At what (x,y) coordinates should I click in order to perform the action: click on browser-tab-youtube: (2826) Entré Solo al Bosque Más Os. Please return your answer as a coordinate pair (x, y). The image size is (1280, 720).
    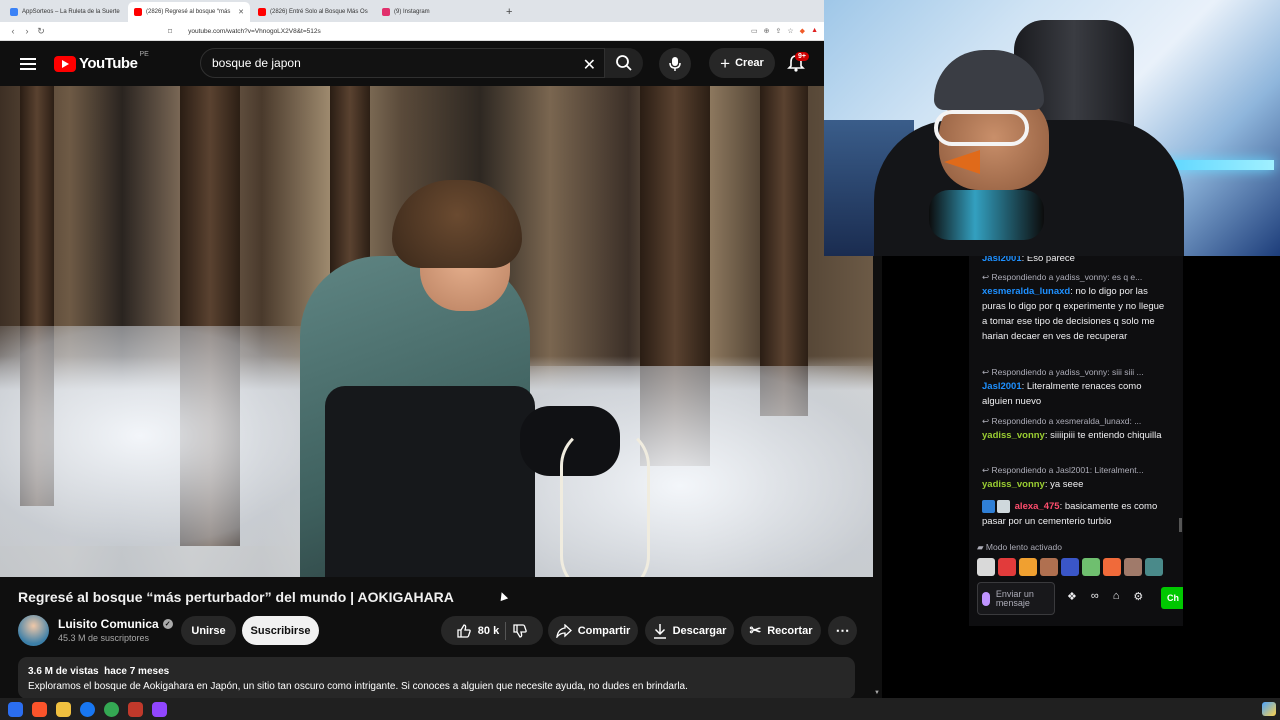
    Looking at the image, I should click on (313, 12).